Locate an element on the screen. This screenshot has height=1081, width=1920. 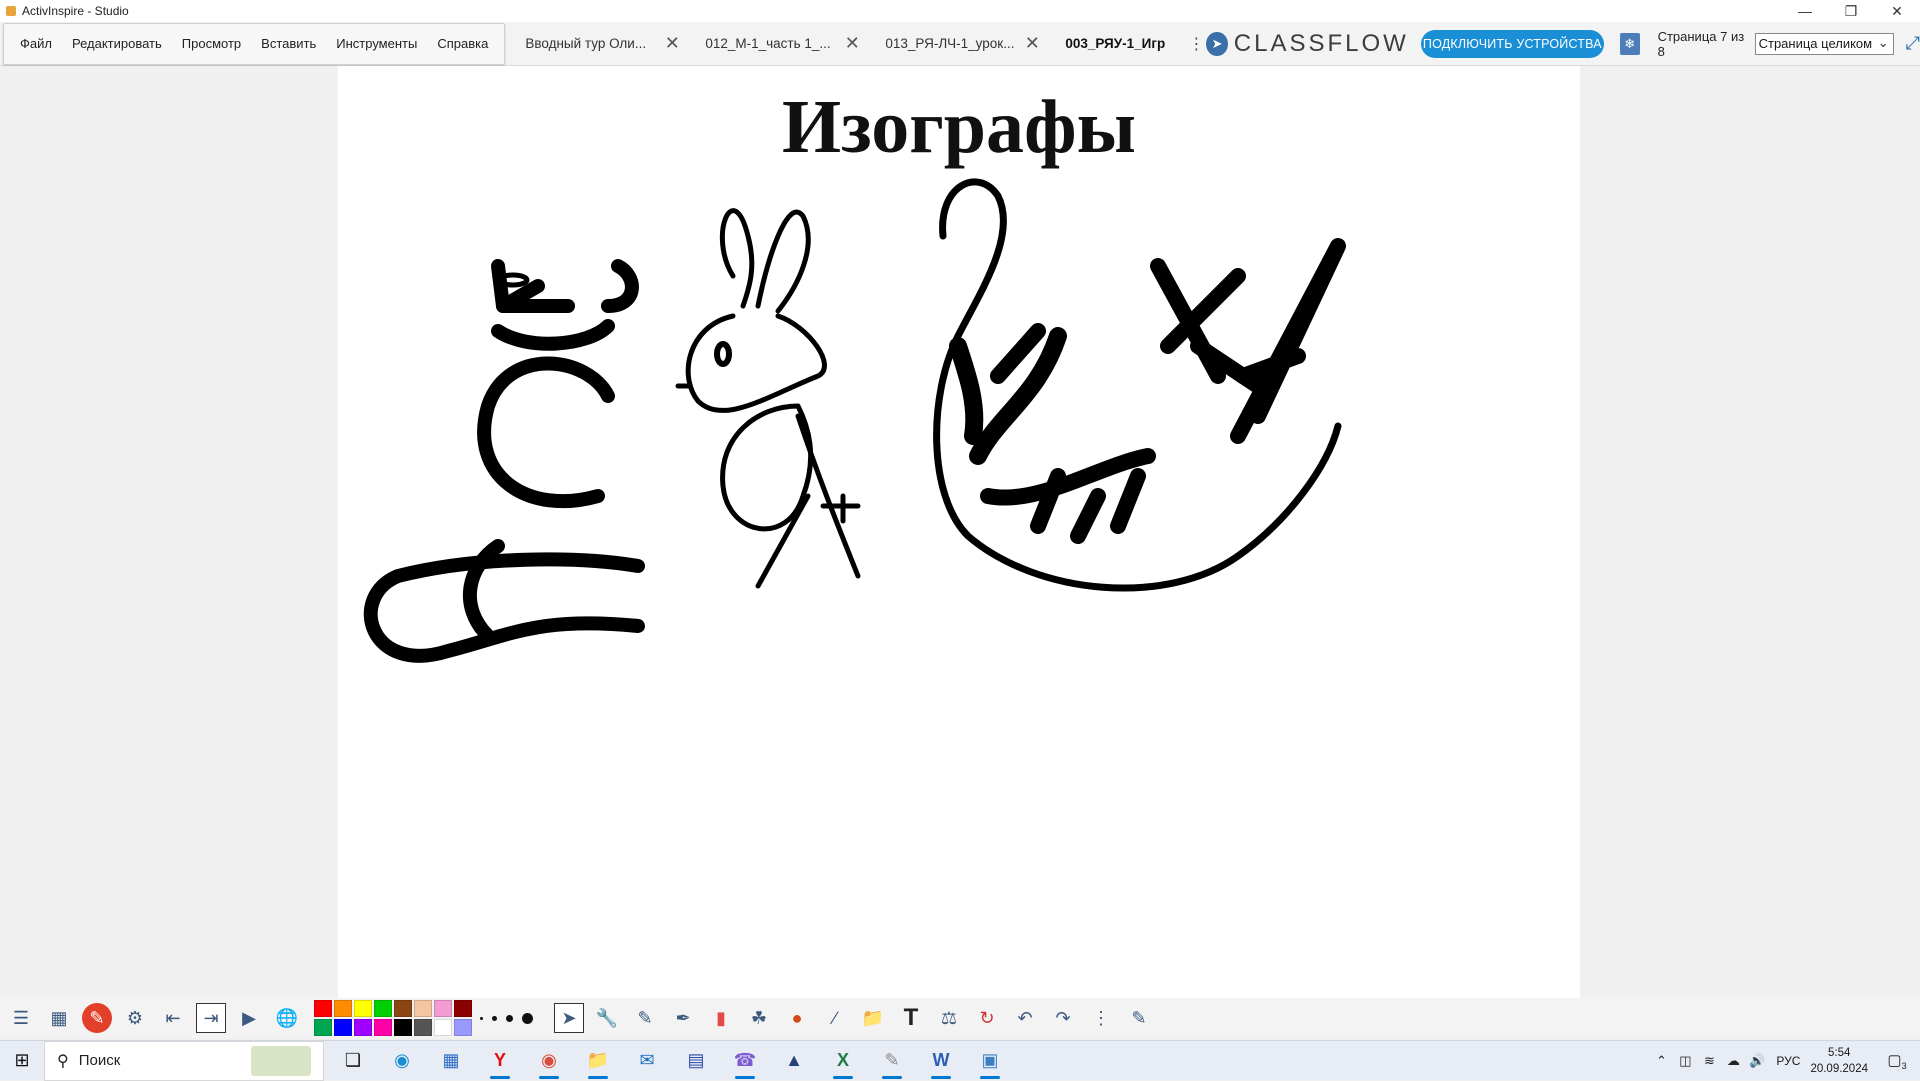
select-cursor-icon: ➤ is located at coordinates (569, 1018).